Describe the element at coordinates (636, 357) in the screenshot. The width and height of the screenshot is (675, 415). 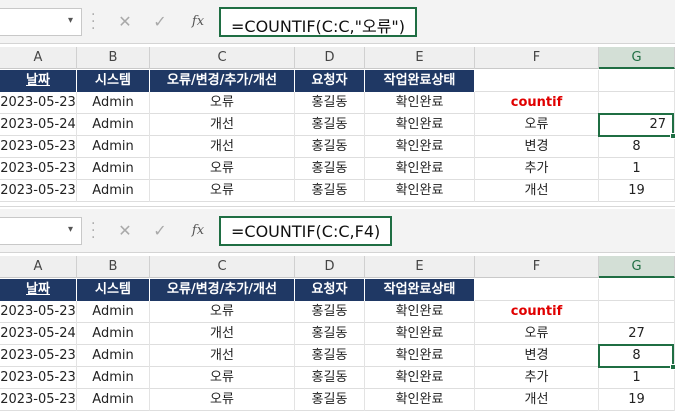
I see `selected-cell-g5` at that location.